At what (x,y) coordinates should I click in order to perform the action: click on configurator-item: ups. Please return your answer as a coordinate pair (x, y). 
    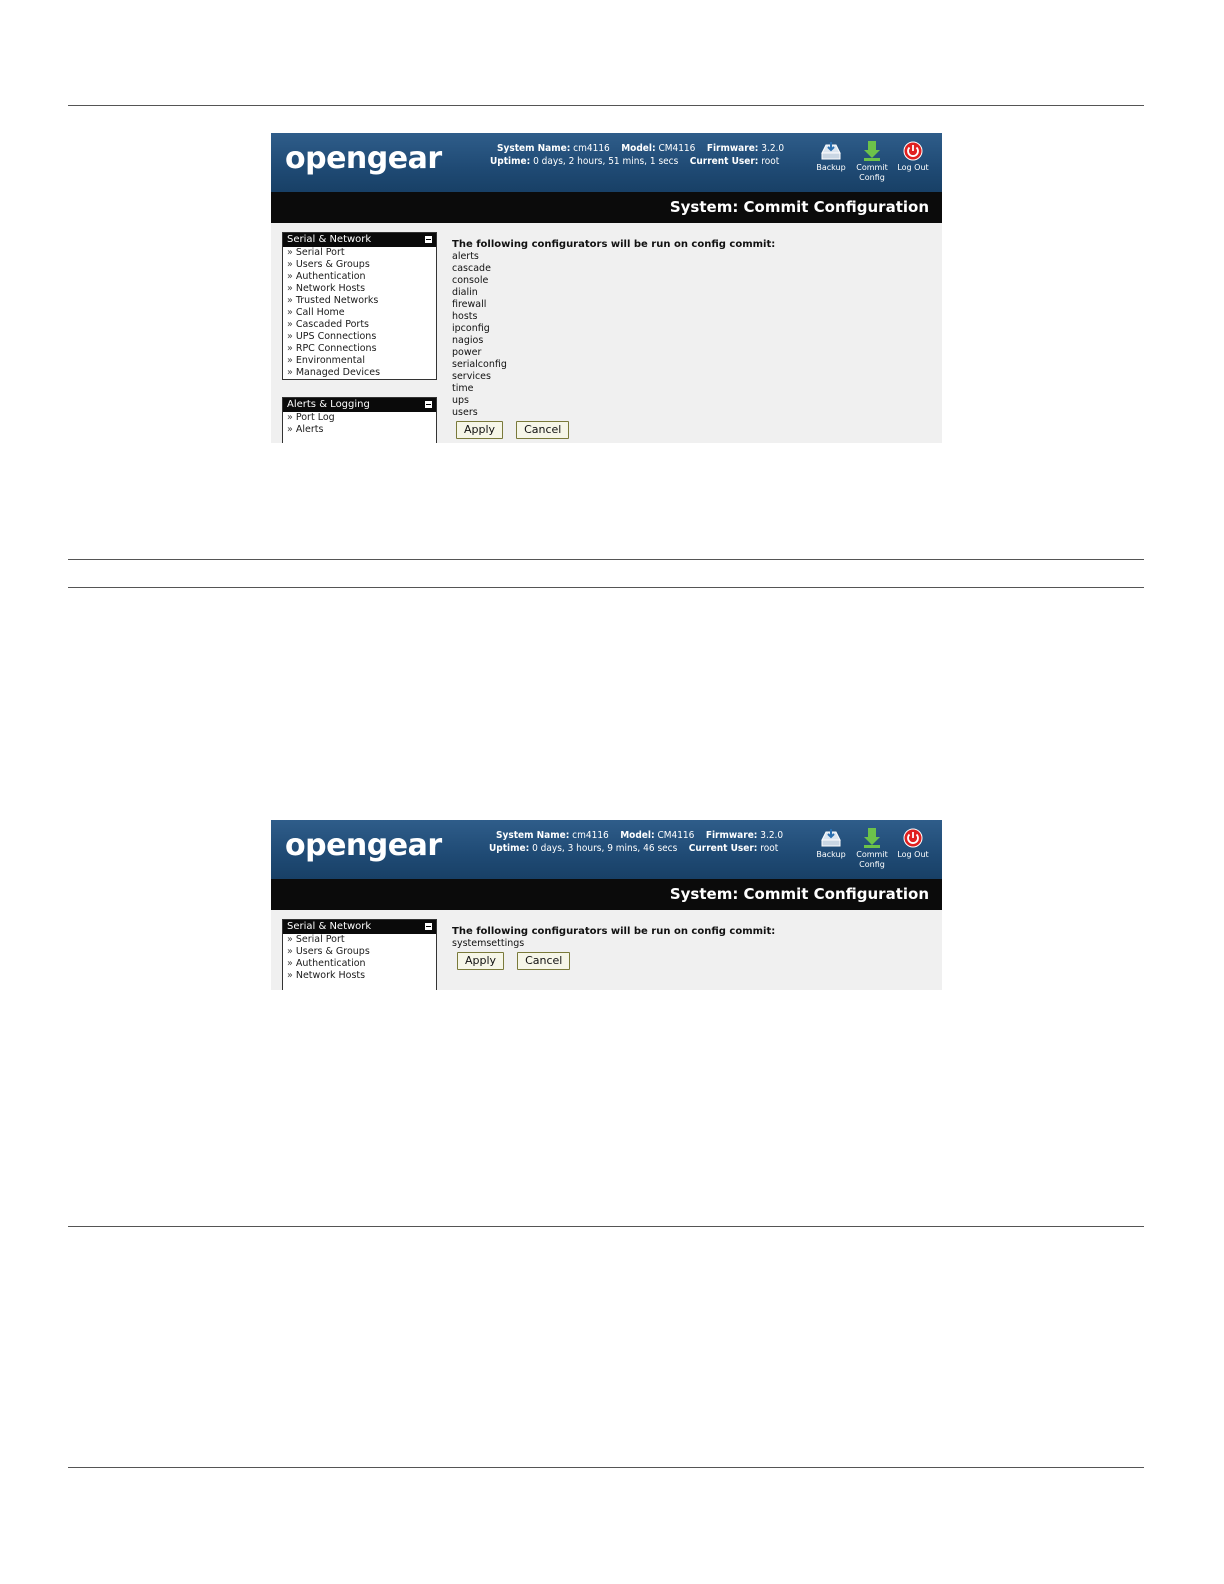
    Looking at the image, I should click on (461, 400).